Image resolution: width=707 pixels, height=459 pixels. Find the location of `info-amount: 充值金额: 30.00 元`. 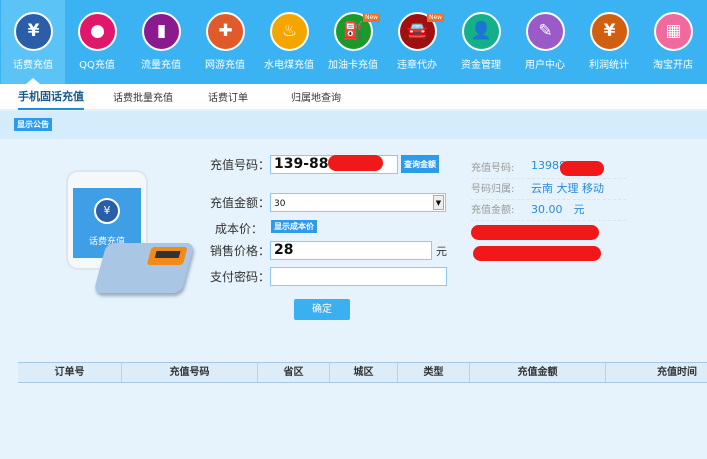

info-amount: 充值金额: 30.00 元 is located at coordinates (548, 211).